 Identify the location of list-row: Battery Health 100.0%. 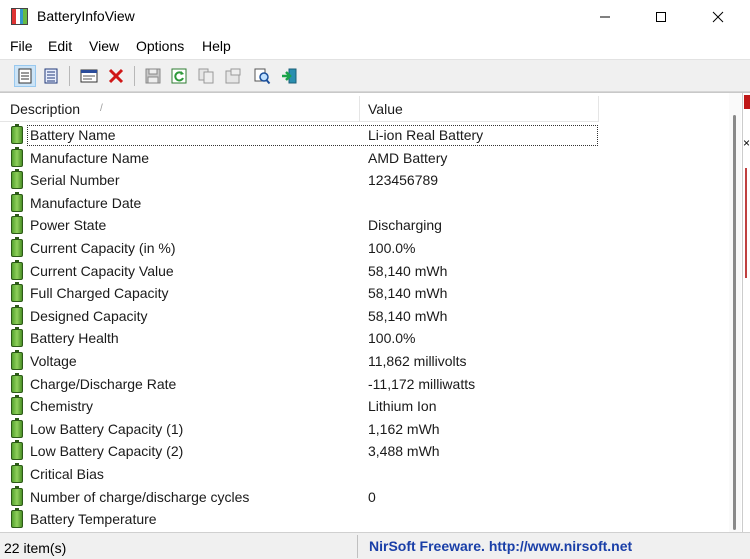
(370, 338).